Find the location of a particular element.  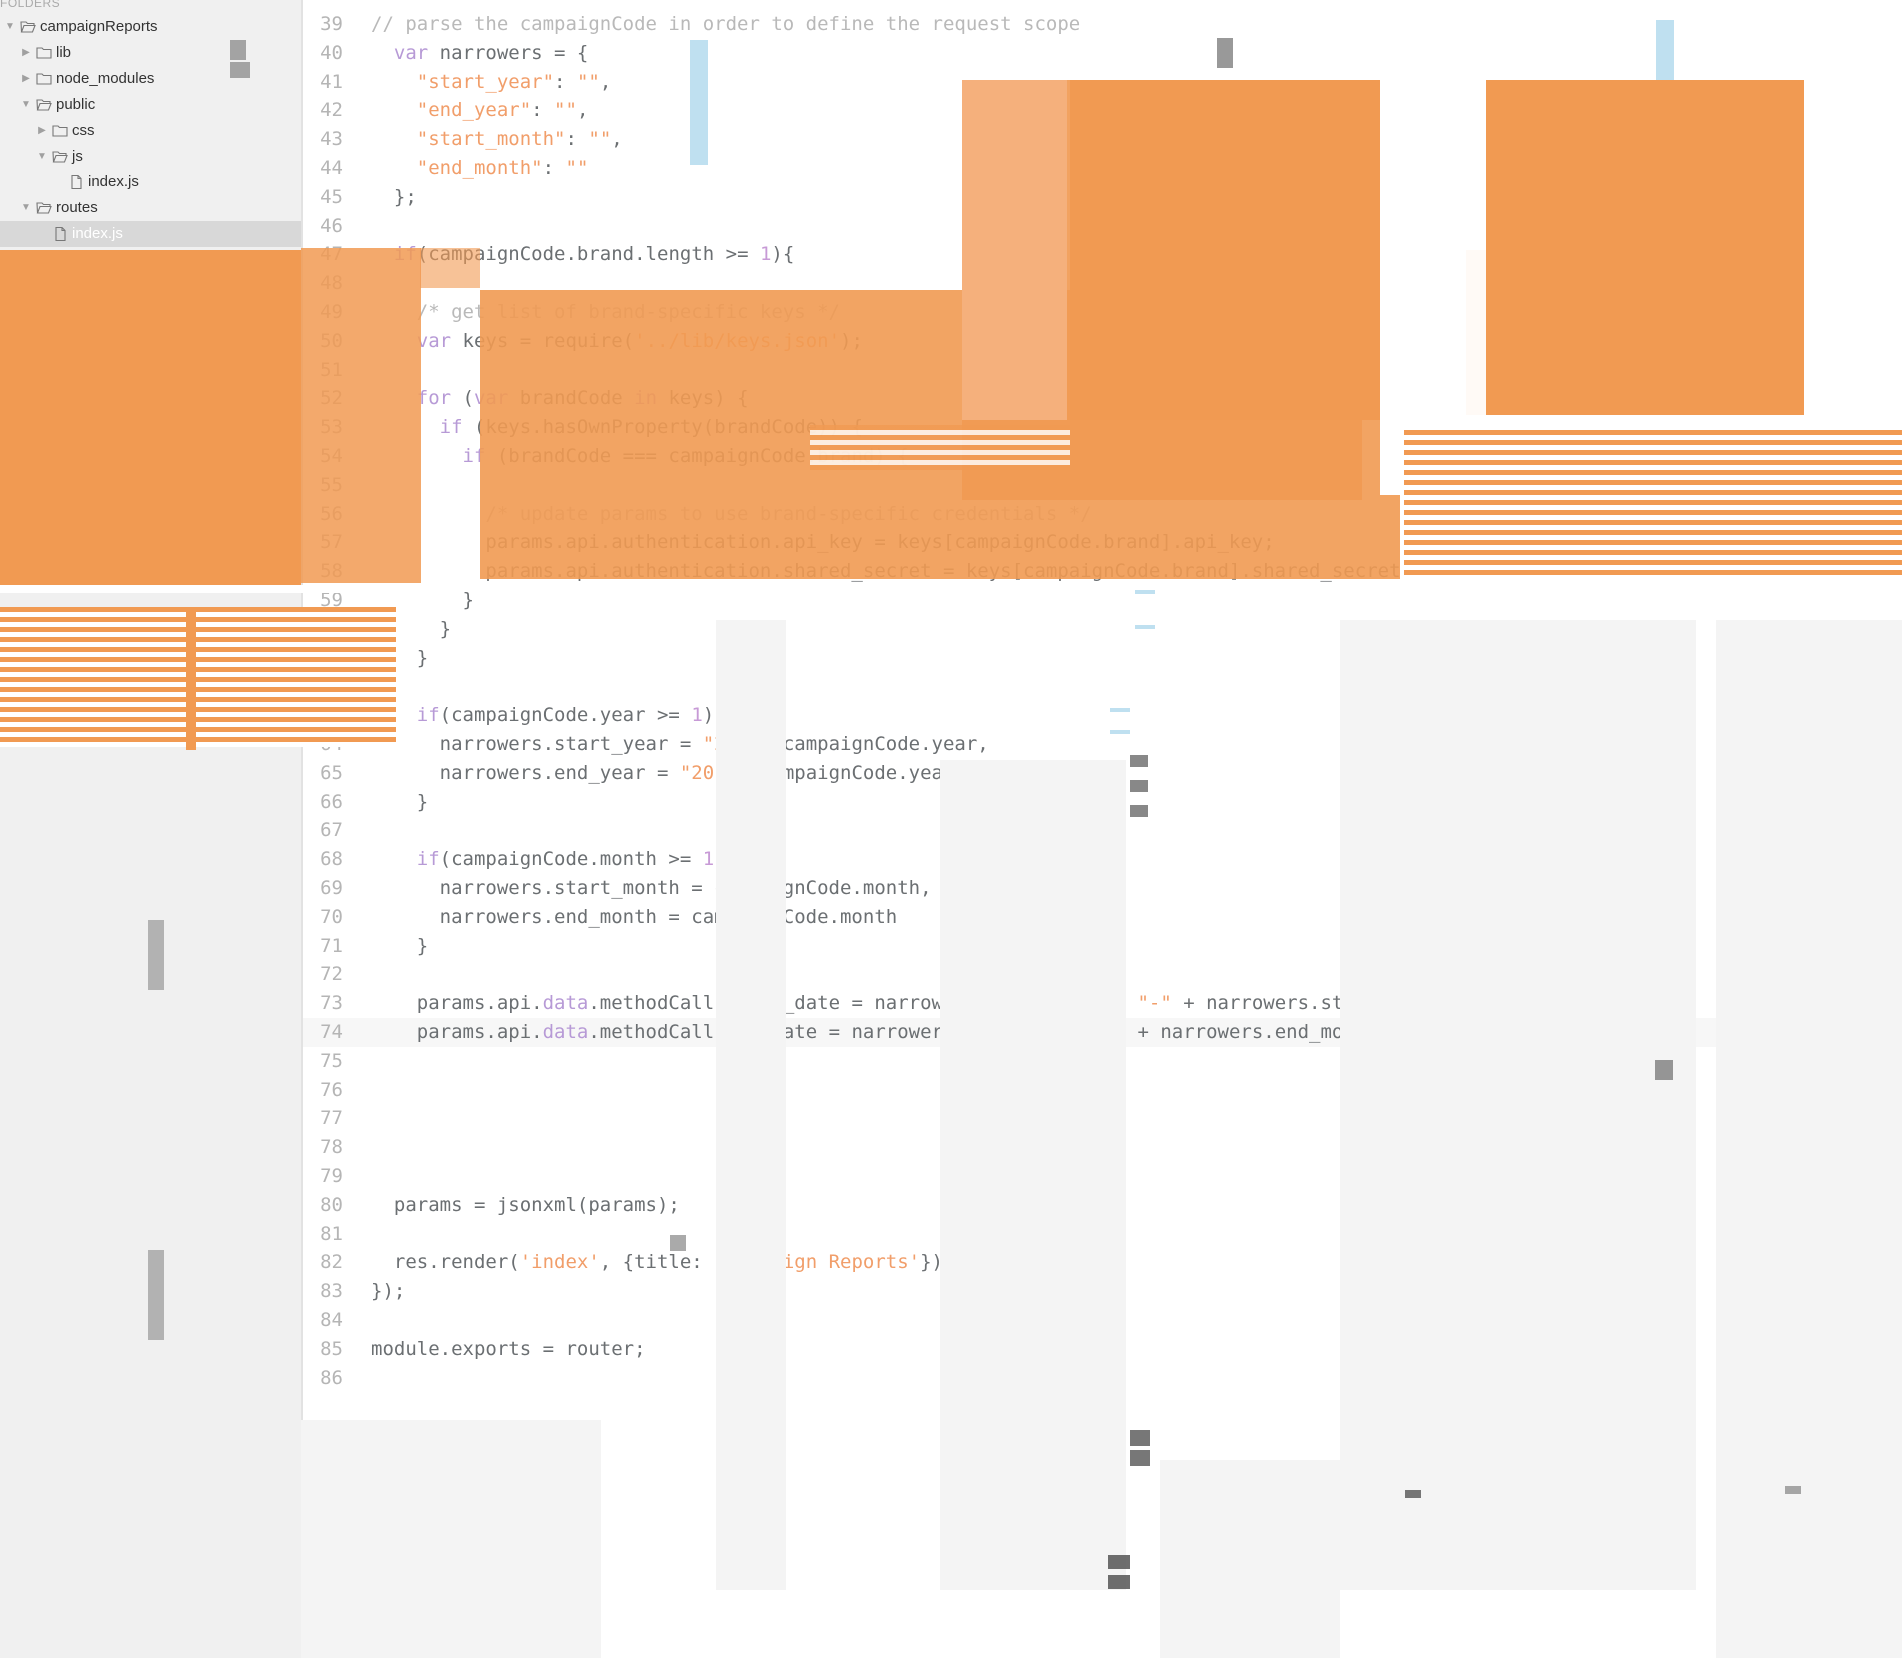

tree-folder-views: ▼ views is located at coordinates (150, 260).